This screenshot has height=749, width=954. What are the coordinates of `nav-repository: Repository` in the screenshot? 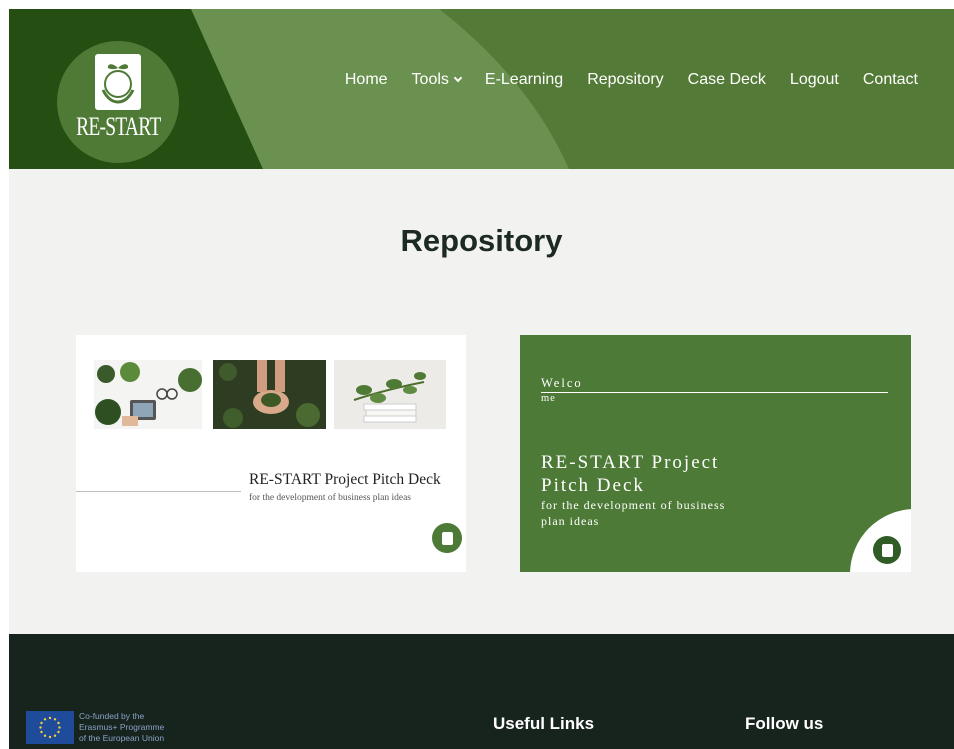 It's located at (625, 80).